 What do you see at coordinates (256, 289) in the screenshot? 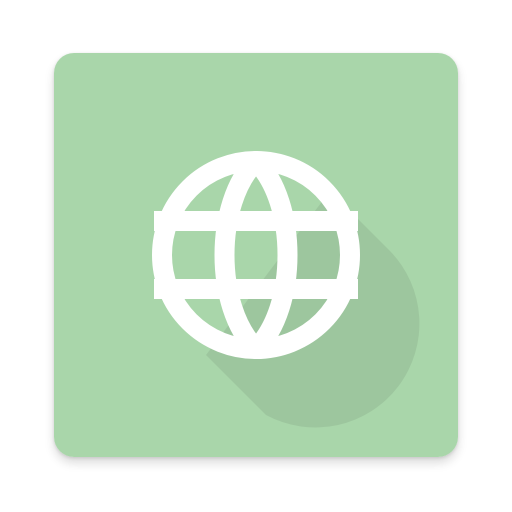
I see `globe-latitude-lower` at bounding box center [256, 289].